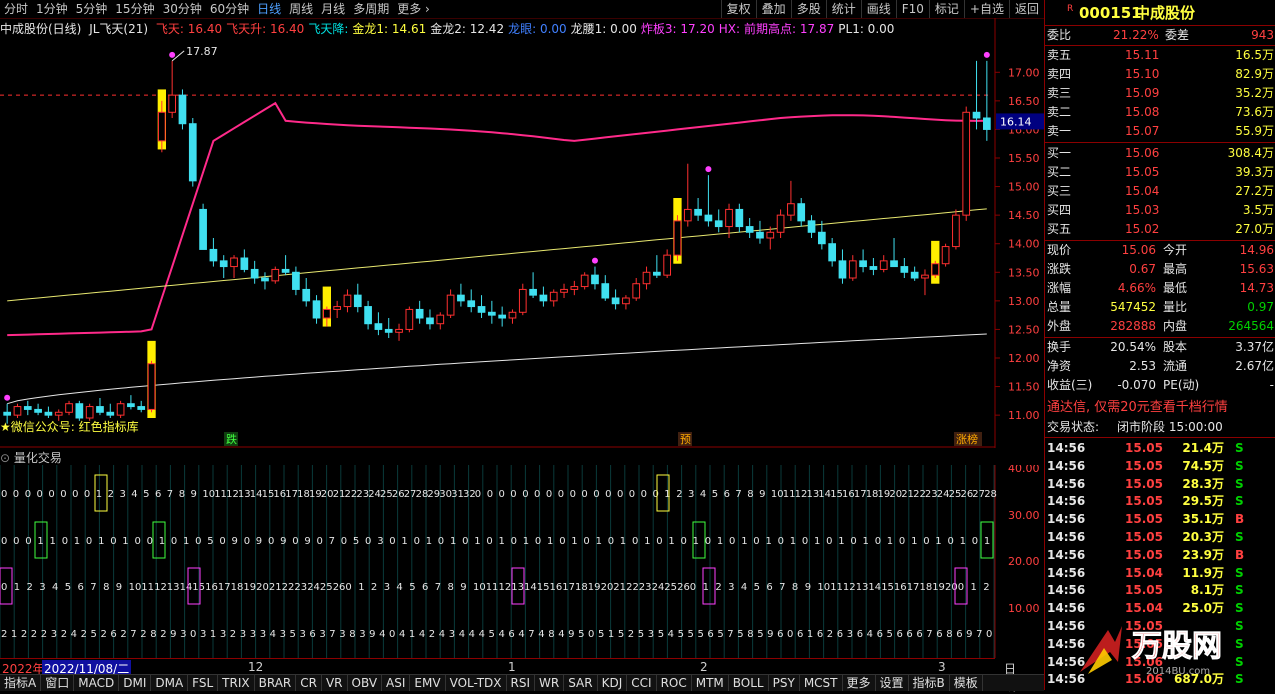 The image size is (1275, 694). Describe the element at coordinates (824, 494) in the screenshot. I see `quant-cell: 14` at that location.